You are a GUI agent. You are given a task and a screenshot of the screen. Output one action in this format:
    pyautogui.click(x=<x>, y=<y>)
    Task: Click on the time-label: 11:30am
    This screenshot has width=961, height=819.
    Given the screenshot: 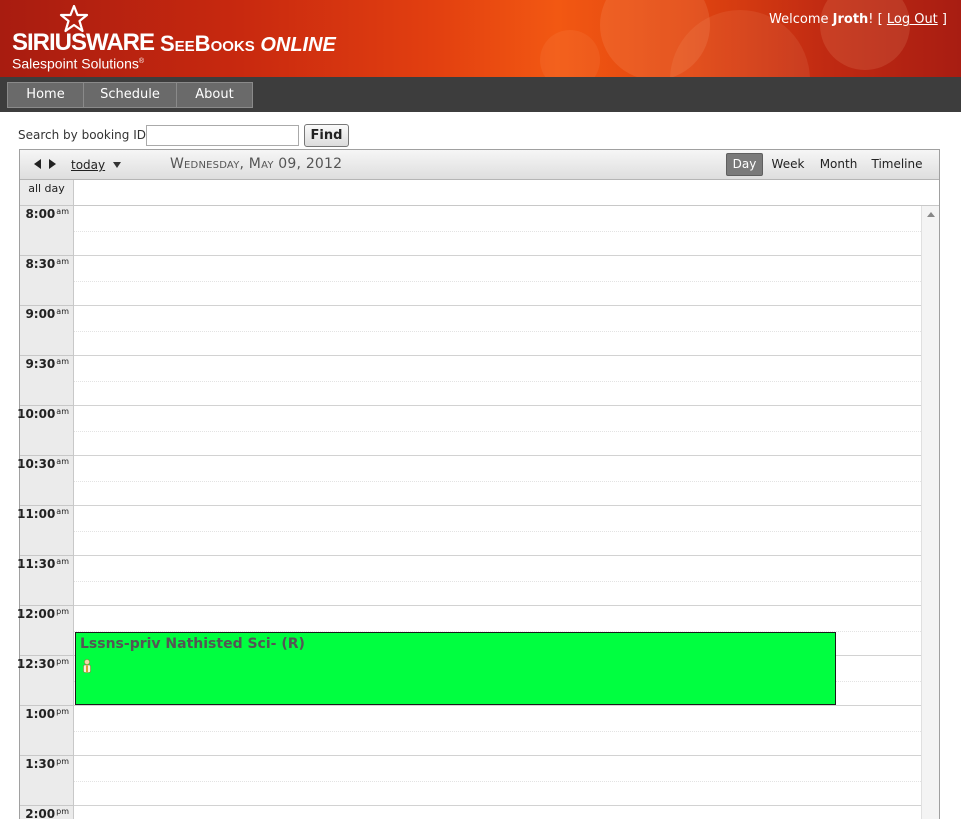 What is the action you would take?
    pyautogui.click(x=43, y=564)
    